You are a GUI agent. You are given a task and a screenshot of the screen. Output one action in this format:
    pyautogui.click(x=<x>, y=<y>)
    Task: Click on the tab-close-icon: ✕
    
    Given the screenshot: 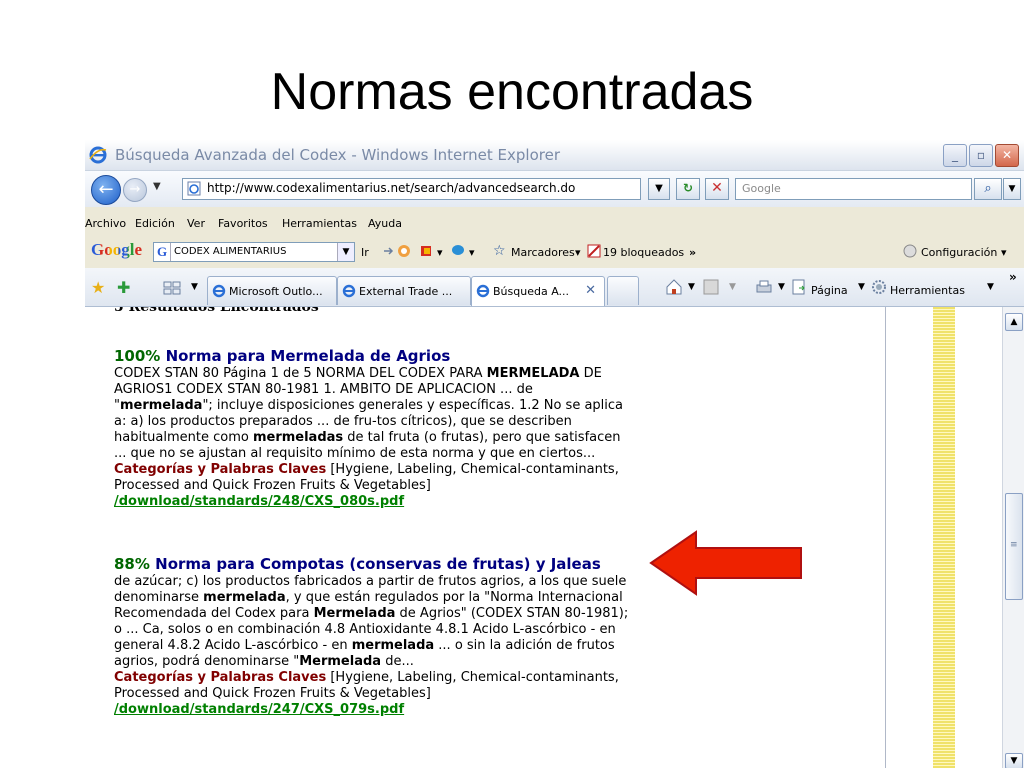 What is the action you would take?
    pyautogui.click(x=590, y=290)
    